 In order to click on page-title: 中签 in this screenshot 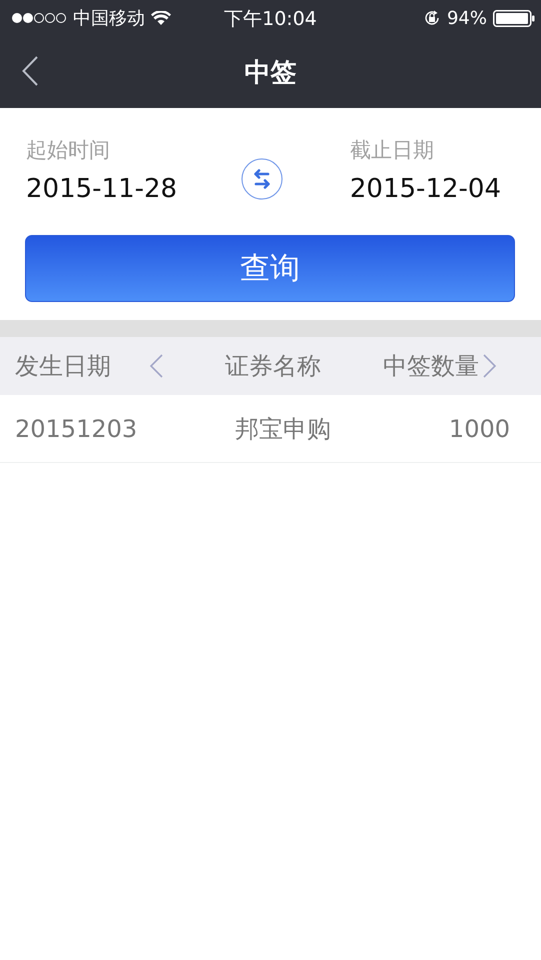, I will do `click(270, 73)`.